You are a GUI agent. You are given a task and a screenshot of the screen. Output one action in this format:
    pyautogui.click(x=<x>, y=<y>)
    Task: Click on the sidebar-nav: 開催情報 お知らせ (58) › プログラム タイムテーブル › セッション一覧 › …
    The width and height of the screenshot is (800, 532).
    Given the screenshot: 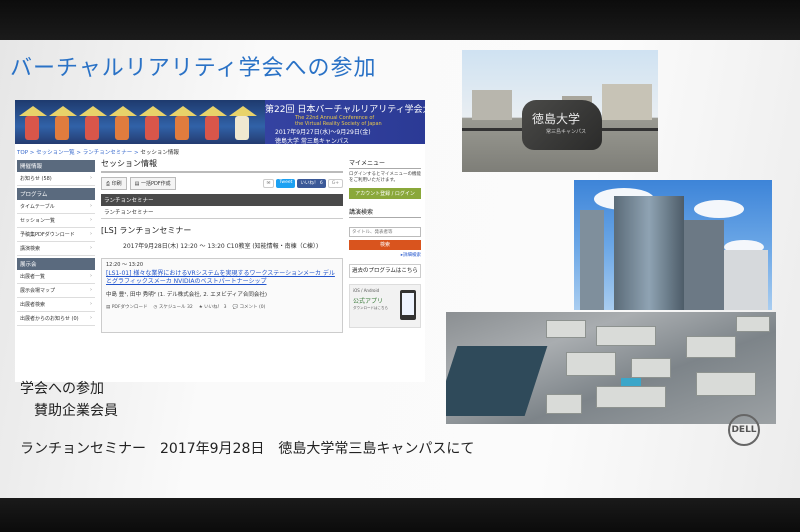 What is the action you would take?
    pyautogui.click(x=56, y=242)
    